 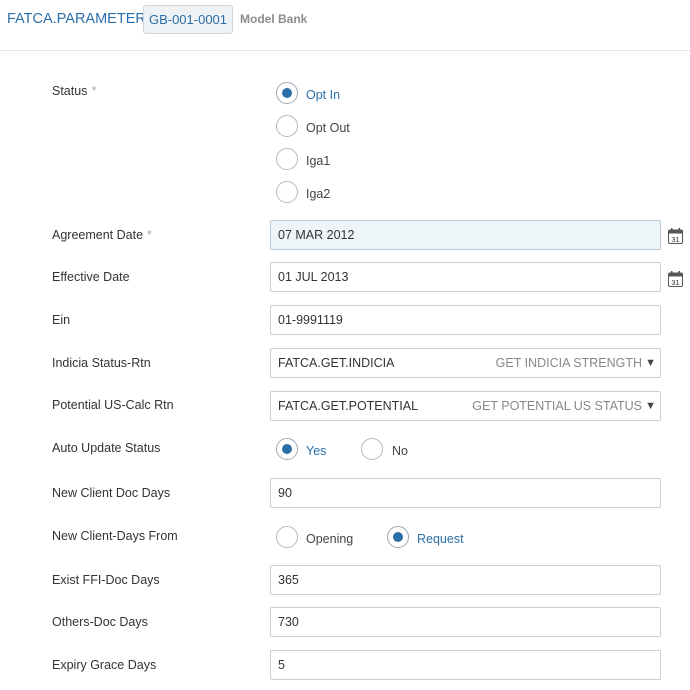 What do you see at coordinates (465, 277) in the screenshot?
I see `effective-date-field: 01 JUL 2013` at bounding box center [465, 277].